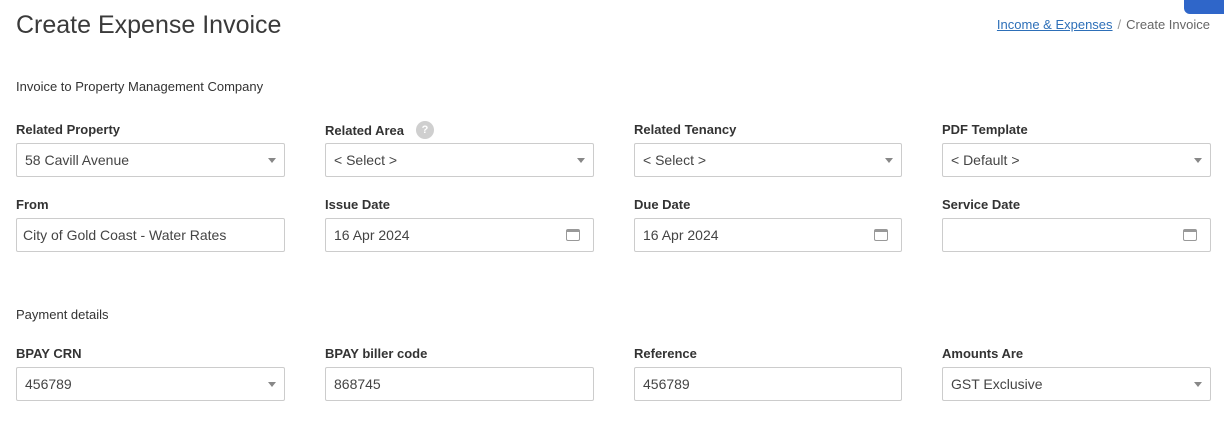  I want to click on section-payment-details: Payment details, so click(62, 314).